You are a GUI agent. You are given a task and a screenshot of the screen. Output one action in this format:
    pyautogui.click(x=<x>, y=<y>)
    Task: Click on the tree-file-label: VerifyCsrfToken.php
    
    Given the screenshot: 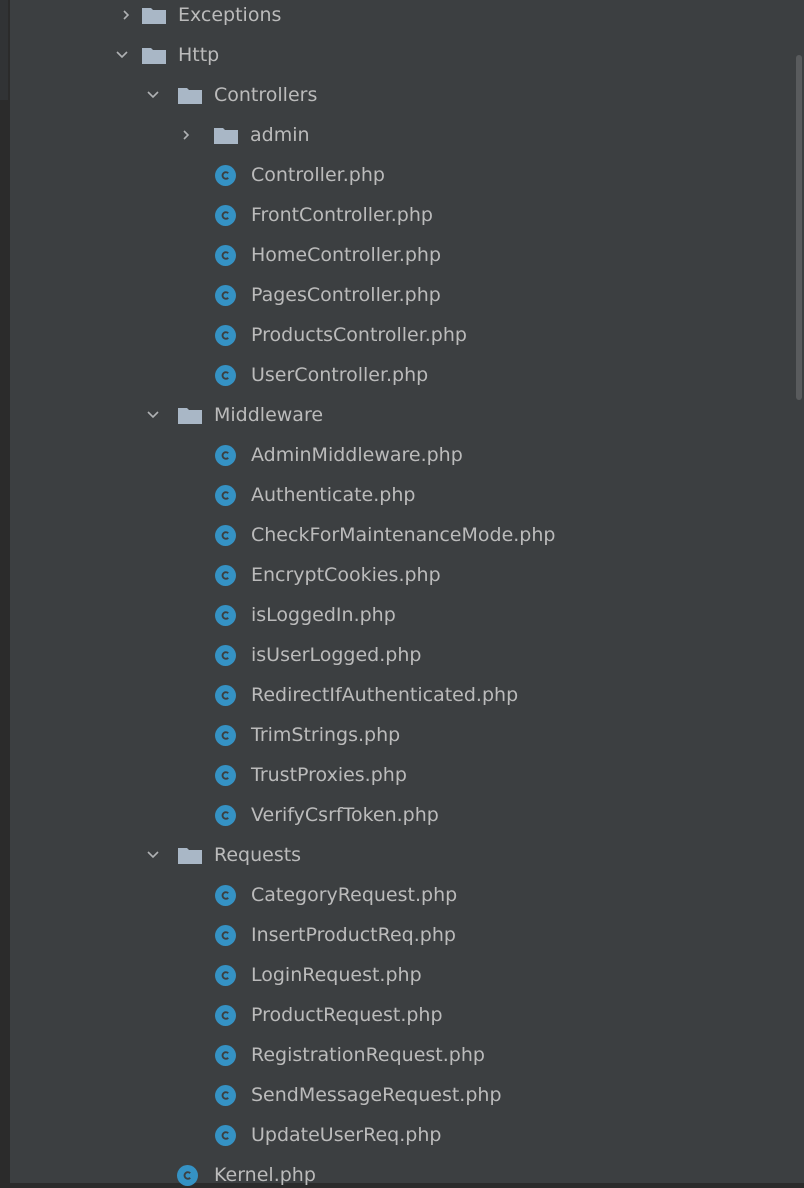 What is the action you would take?
    pyautogui.click(x=345, y=815)
    